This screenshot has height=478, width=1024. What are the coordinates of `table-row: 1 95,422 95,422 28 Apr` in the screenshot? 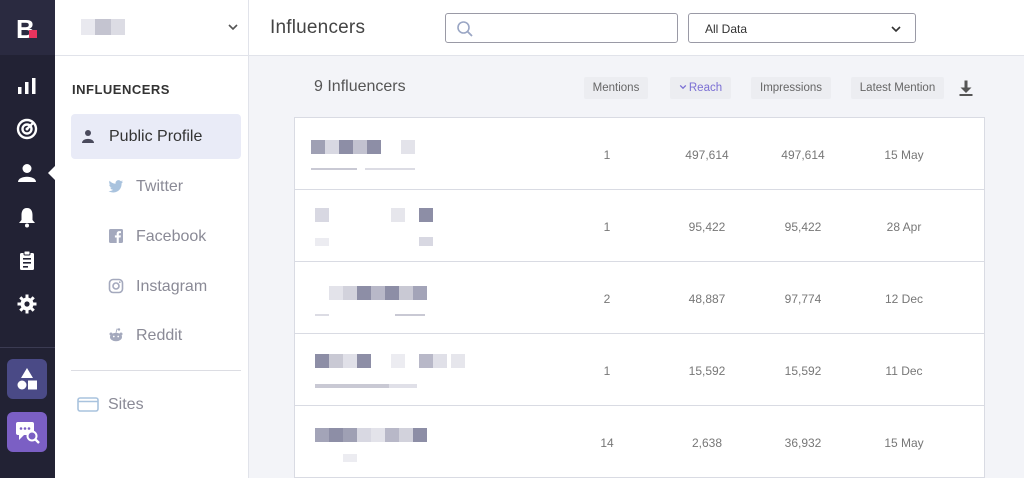 It's located at (639, 226).